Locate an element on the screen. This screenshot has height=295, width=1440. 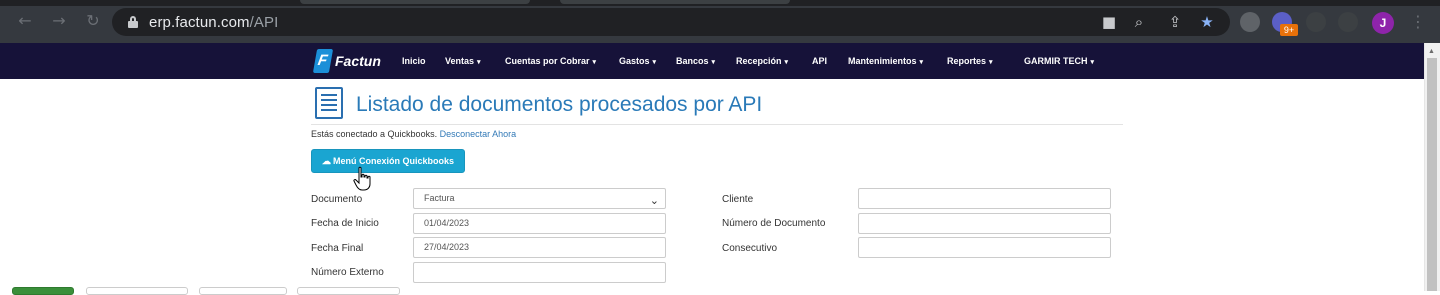
search-button is located at coordinates (43, 291).